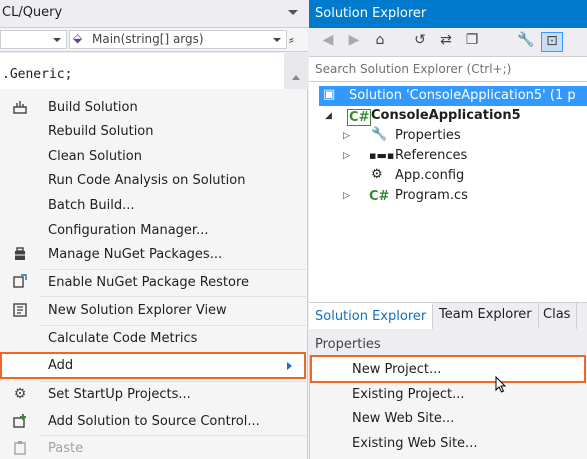  I want to click on csharp-project-icon: C#, so click(359, 117).